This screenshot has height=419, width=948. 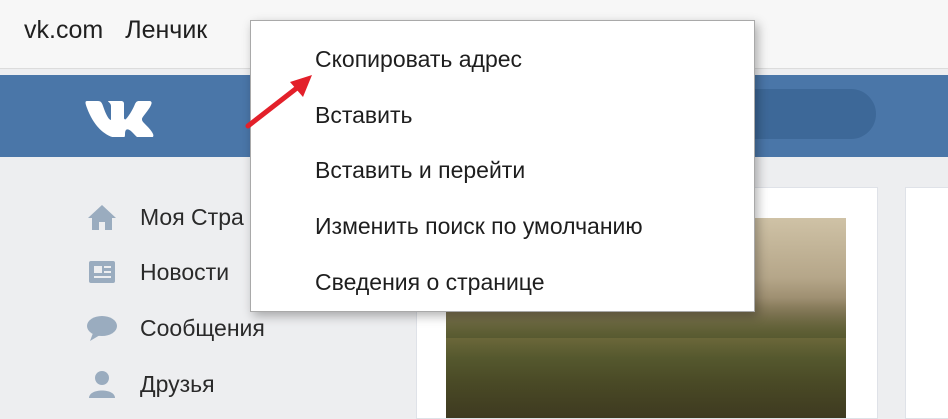 I want to click on address-text: vk.com Ленчик, so click(x=115, y=30).